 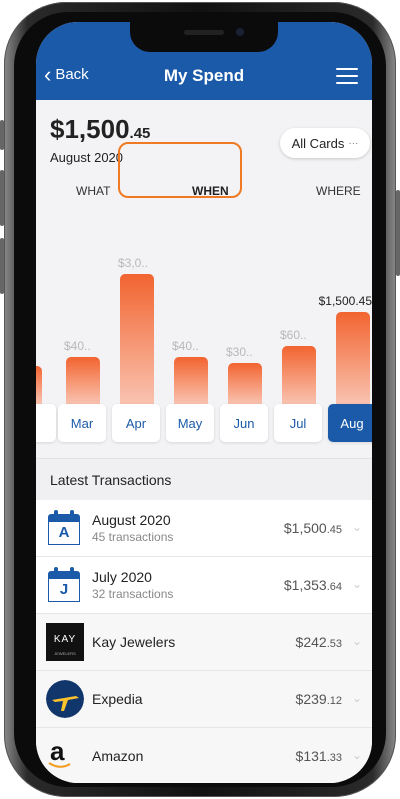 I want to click on transaction-count: 45 transactions, so click(x=133, y=537).